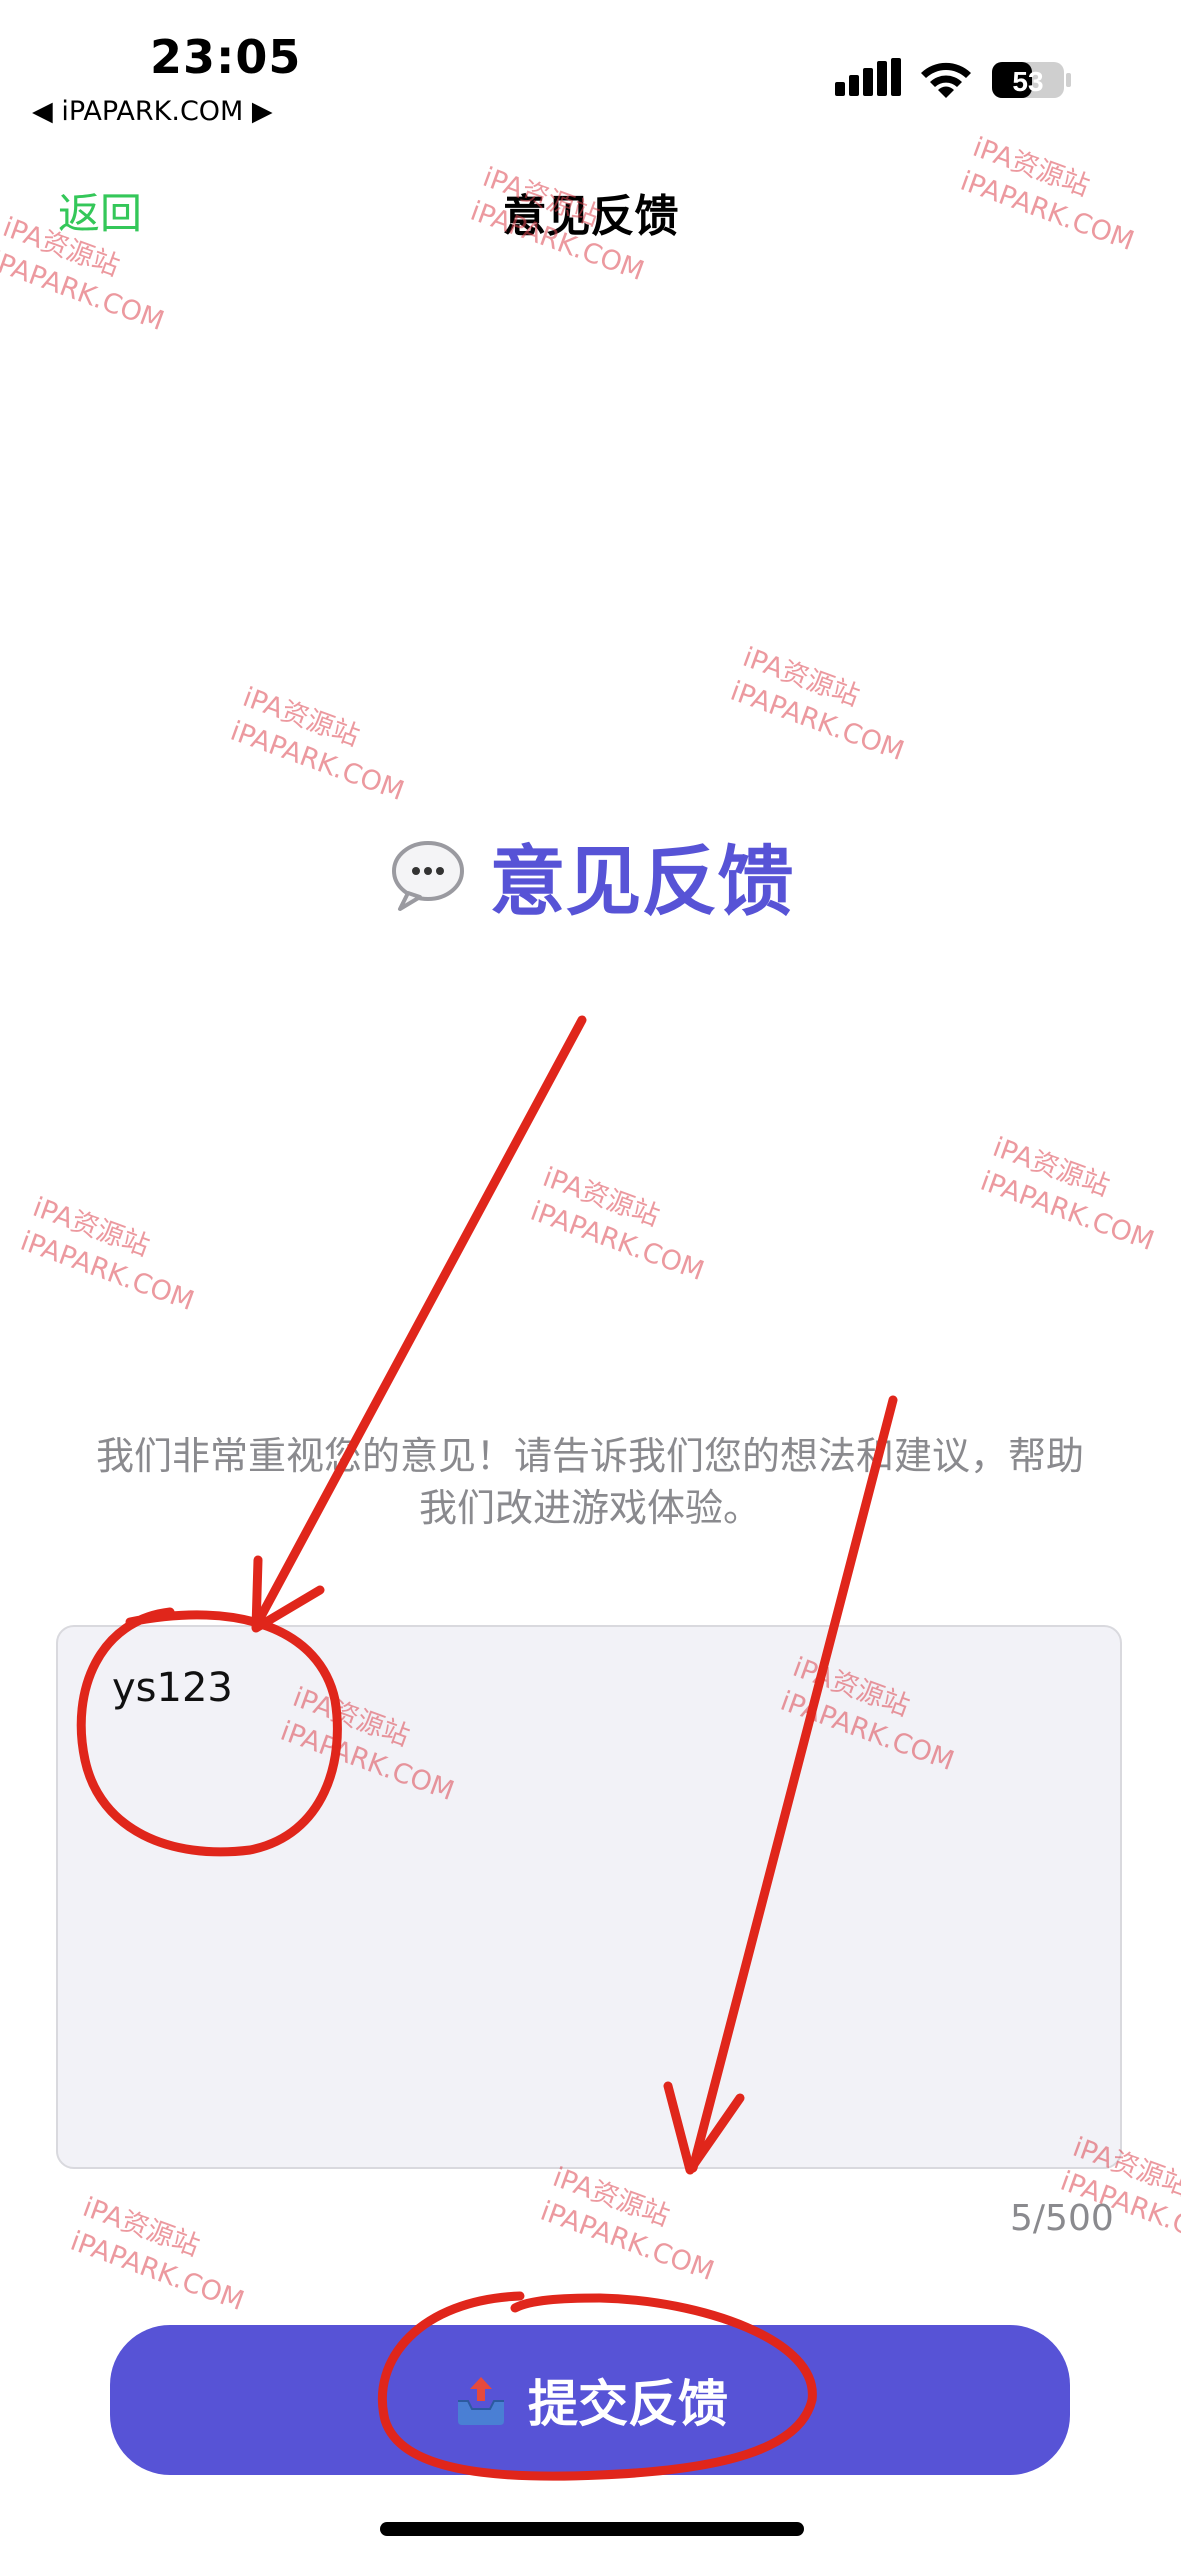 The image size is (1181, 2560). What do you see at coordinates (172, 1688) in the screenshot?
I see `feedback-input-value: ys123` at bounding box center [172, 1688].